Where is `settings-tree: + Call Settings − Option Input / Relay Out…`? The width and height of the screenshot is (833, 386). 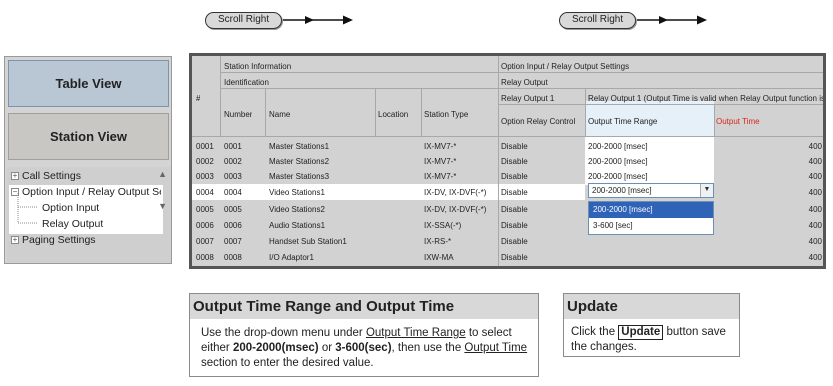 settings-tree: + Call Settings − Option Input / Relay Out… is located at coordinates (89, 215).